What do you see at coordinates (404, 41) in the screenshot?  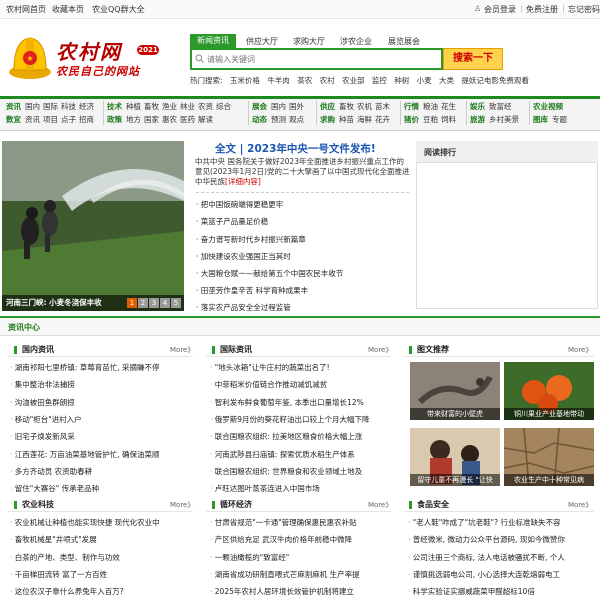 I see `search-tab-exhibition: 展览展会` at bounding box center [404, 41].